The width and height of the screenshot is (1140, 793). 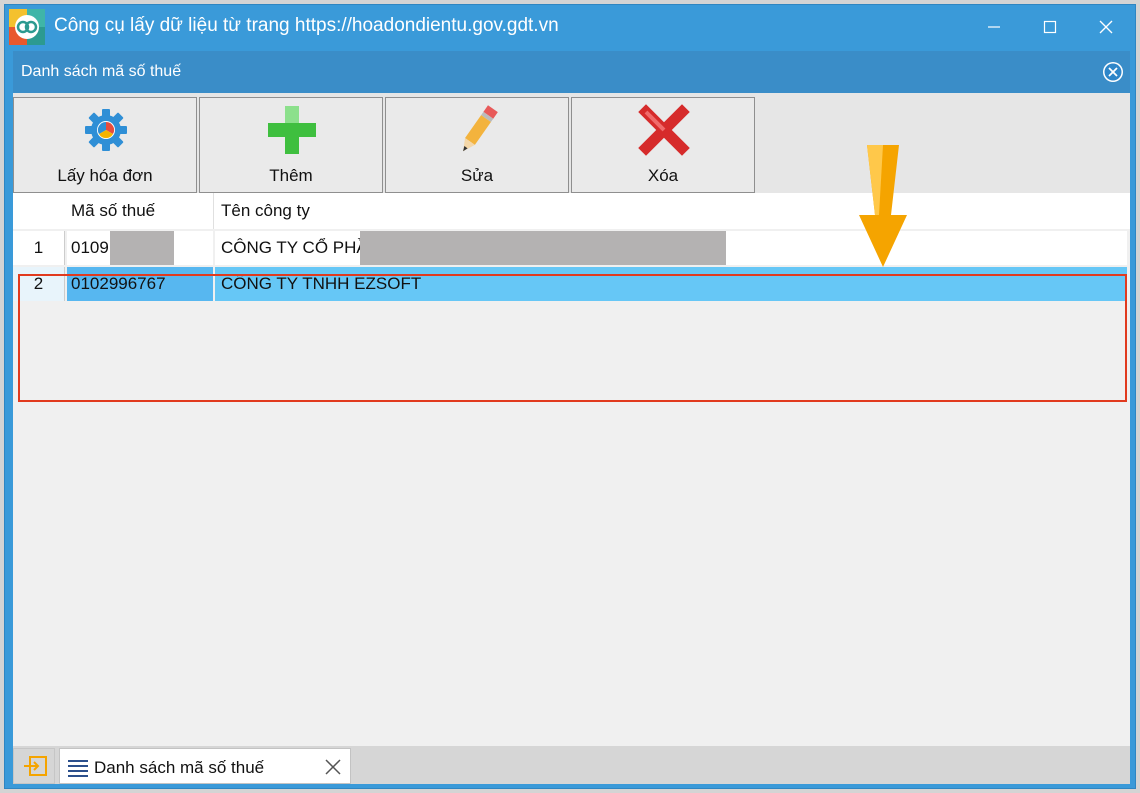 What do you see at coordinates (571, 765) in the screenshot?
I see `status-bar: Danh sách mã số thuế` at bounding box center [571, 765].